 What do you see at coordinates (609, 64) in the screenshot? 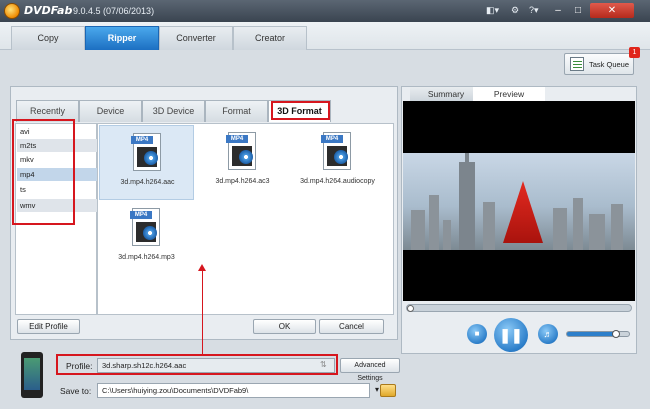
I see `task-queue-label: Task Queue` at bounding box center [609, 64].